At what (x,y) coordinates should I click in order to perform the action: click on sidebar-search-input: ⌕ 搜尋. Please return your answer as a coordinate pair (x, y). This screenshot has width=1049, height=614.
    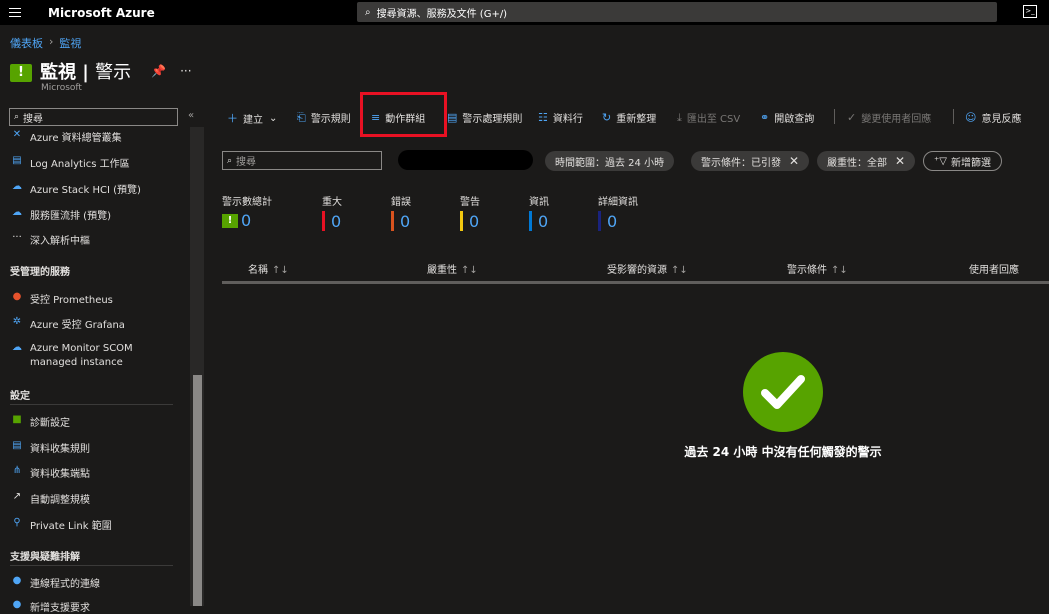
    Looking at the image, I should click on (93, 117).